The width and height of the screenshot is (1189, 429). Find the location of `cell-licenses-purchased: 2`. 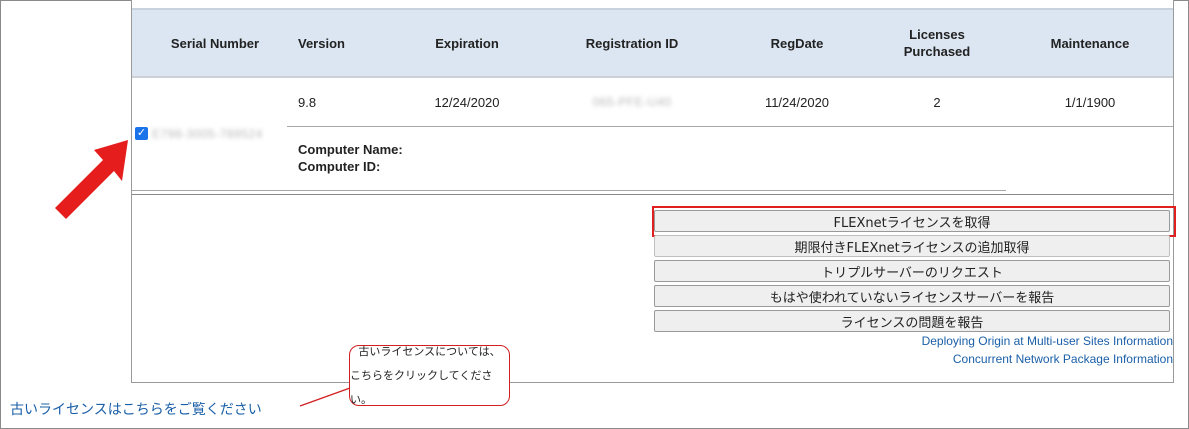

cell-licenses-purchased: 2 is located at coordinates (937, 102).